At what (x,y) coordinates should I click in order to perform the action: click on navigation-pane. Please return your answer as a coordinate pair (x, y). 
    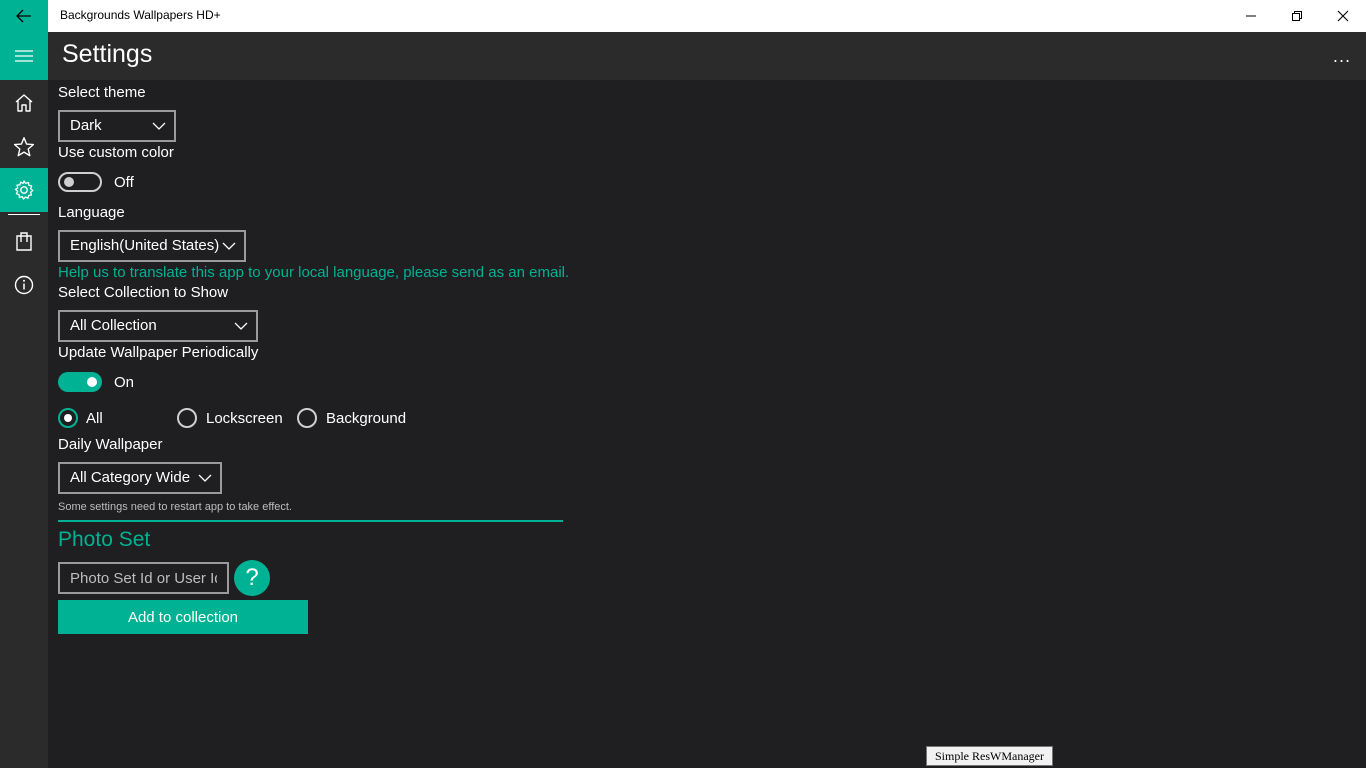
    Looking at the image, I should click on (24, 400).